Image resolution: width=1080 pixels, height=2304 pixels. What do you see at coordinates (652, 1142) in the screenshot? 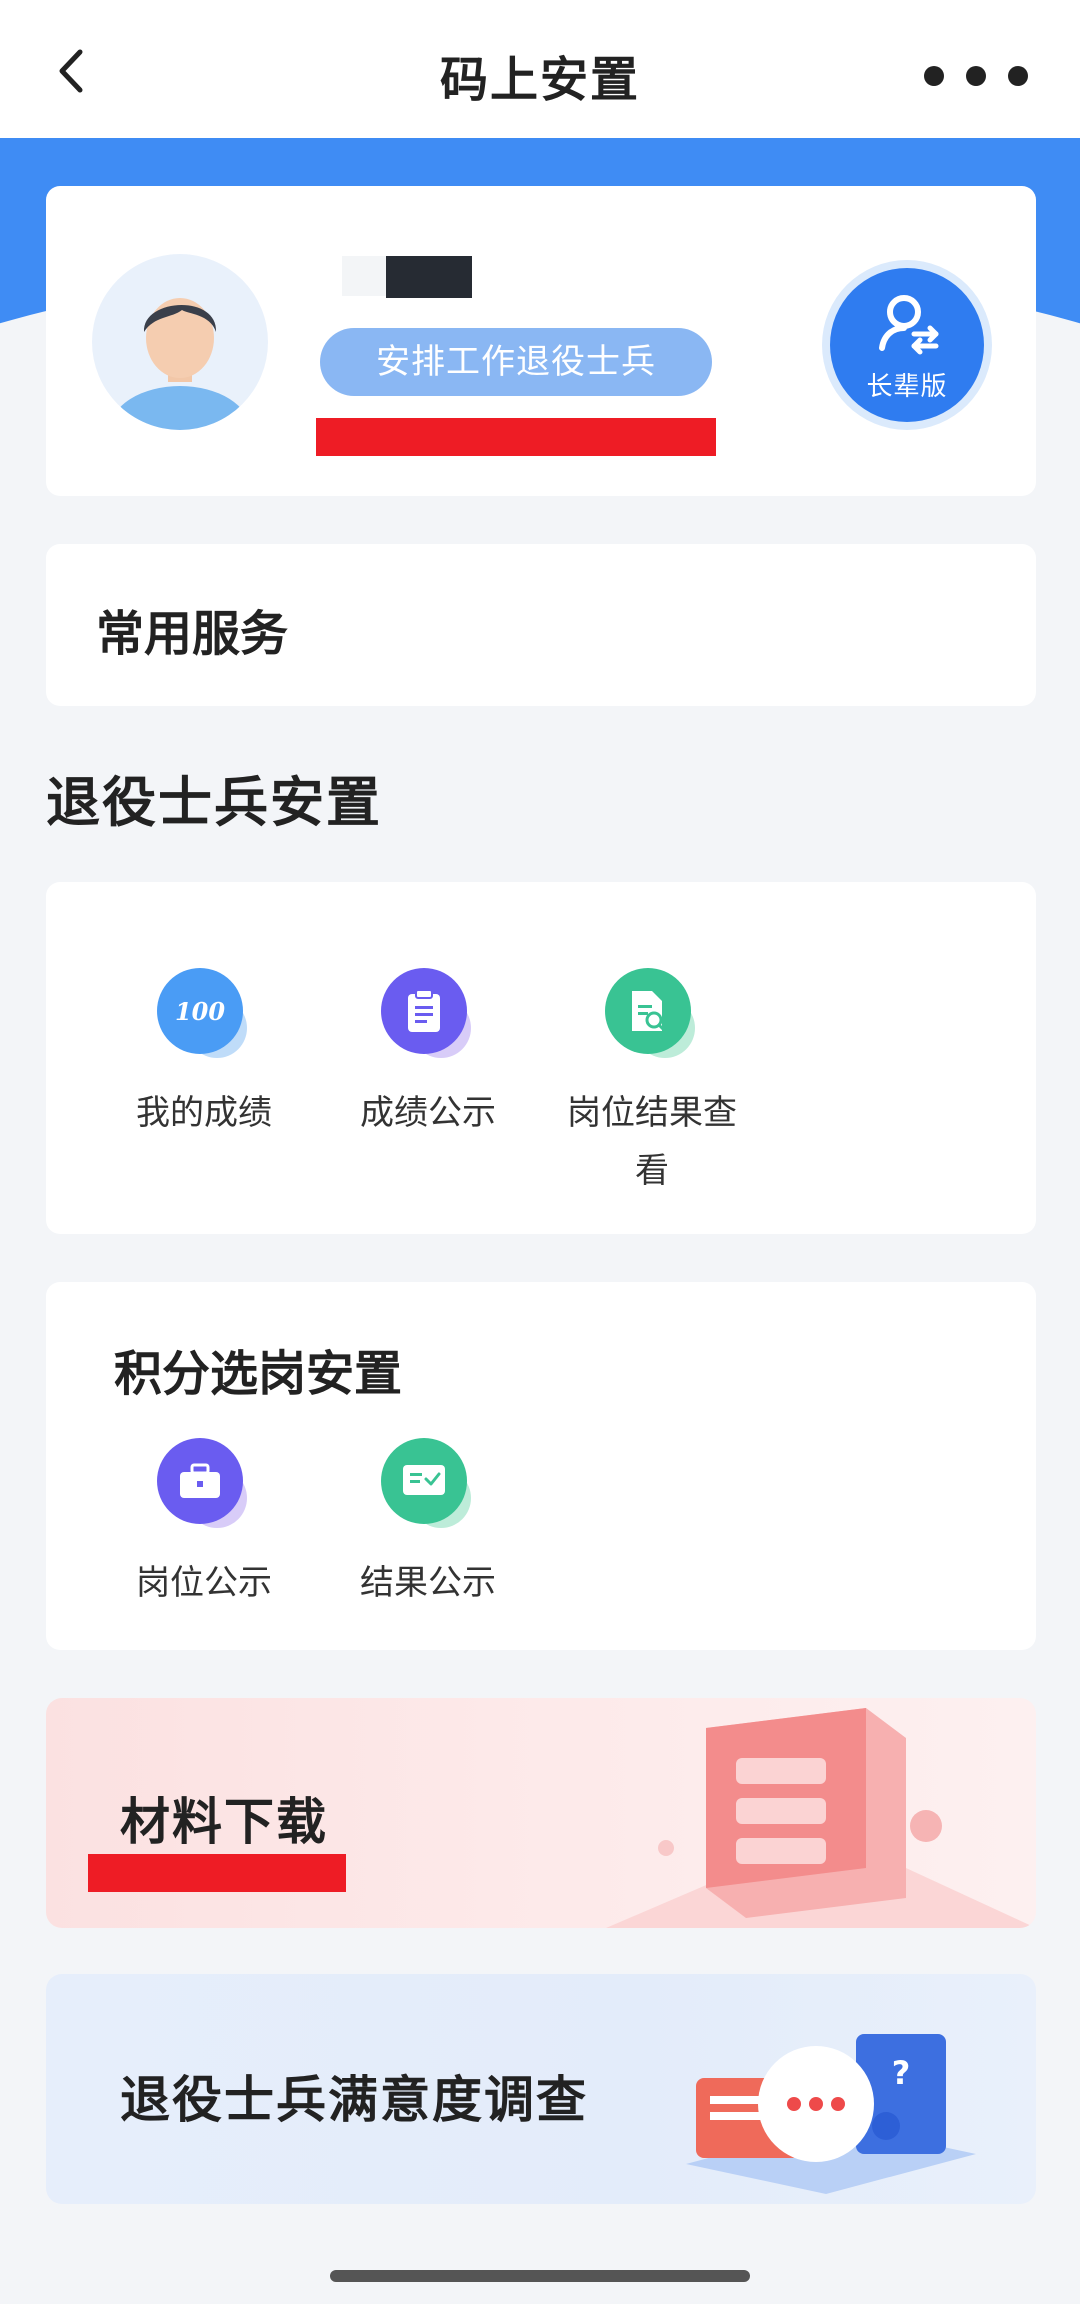
I see `service-label: 岗位结果查看` at bounding box center [652, 1142].